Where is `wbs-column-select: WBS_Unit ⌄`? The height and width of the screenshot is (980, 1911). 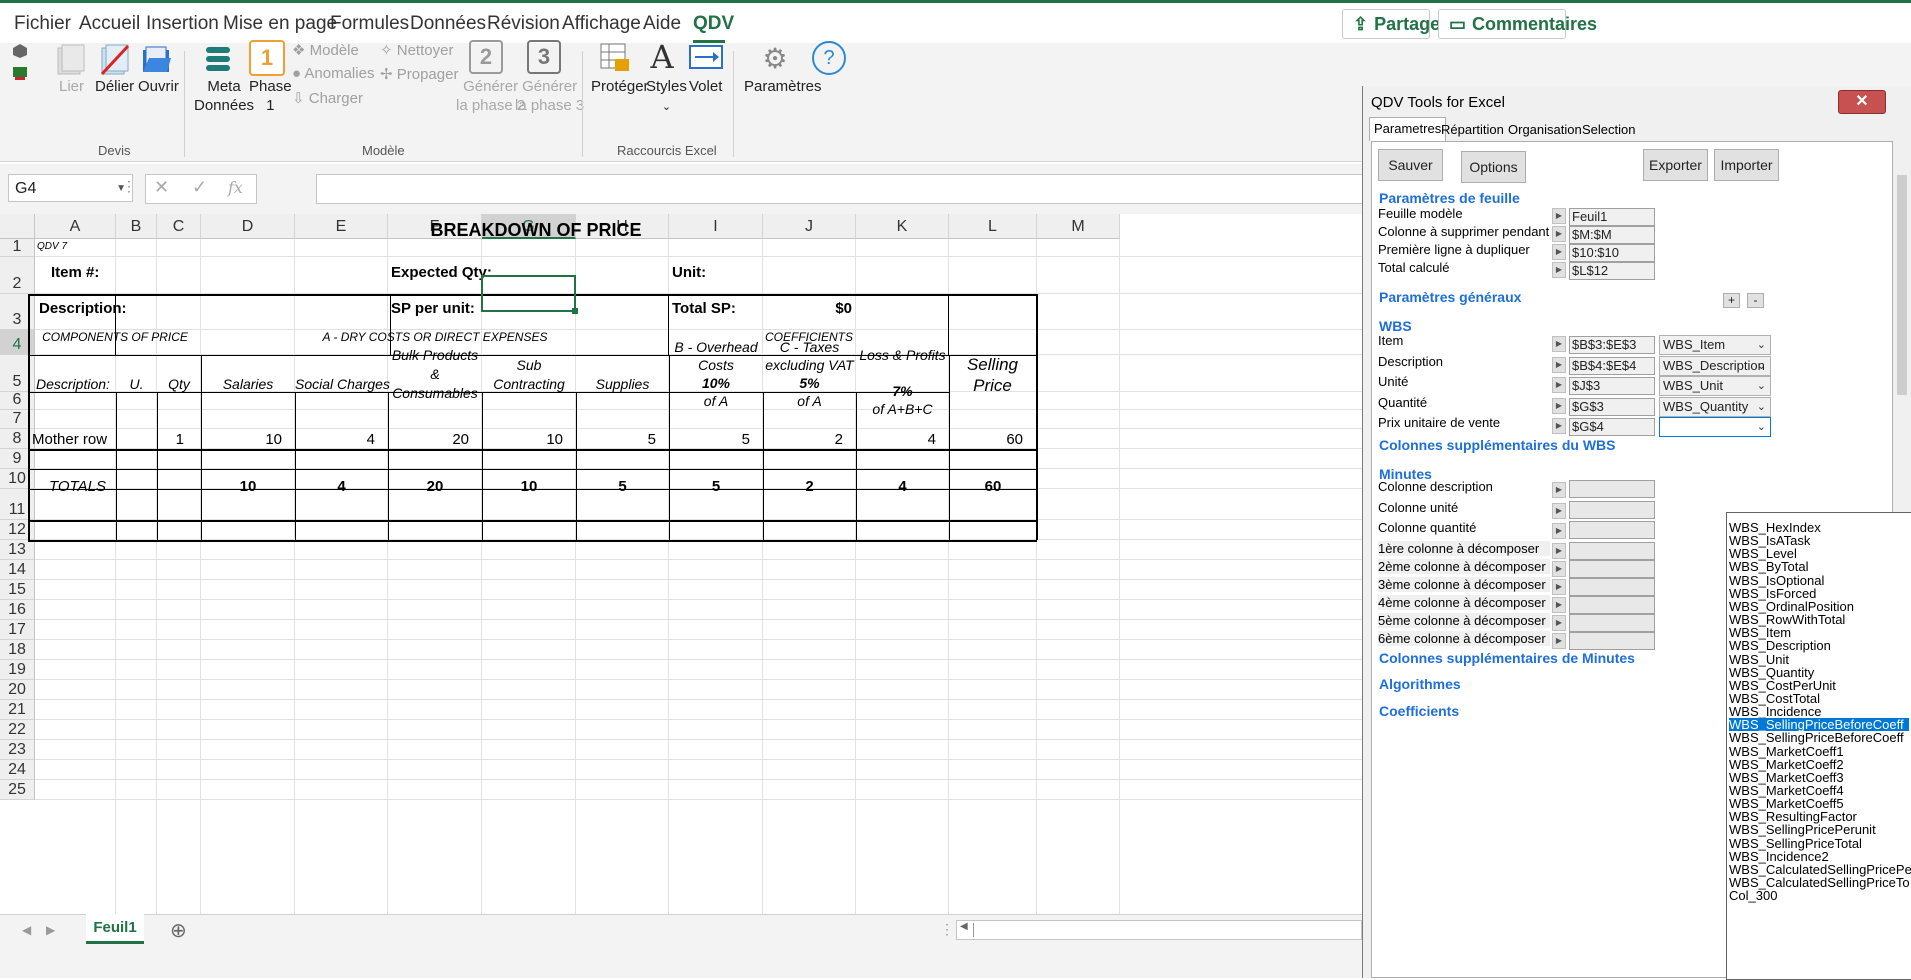
wbs-column-select: WBS_Unit ⌄ is located at coordinates (1715, 386).